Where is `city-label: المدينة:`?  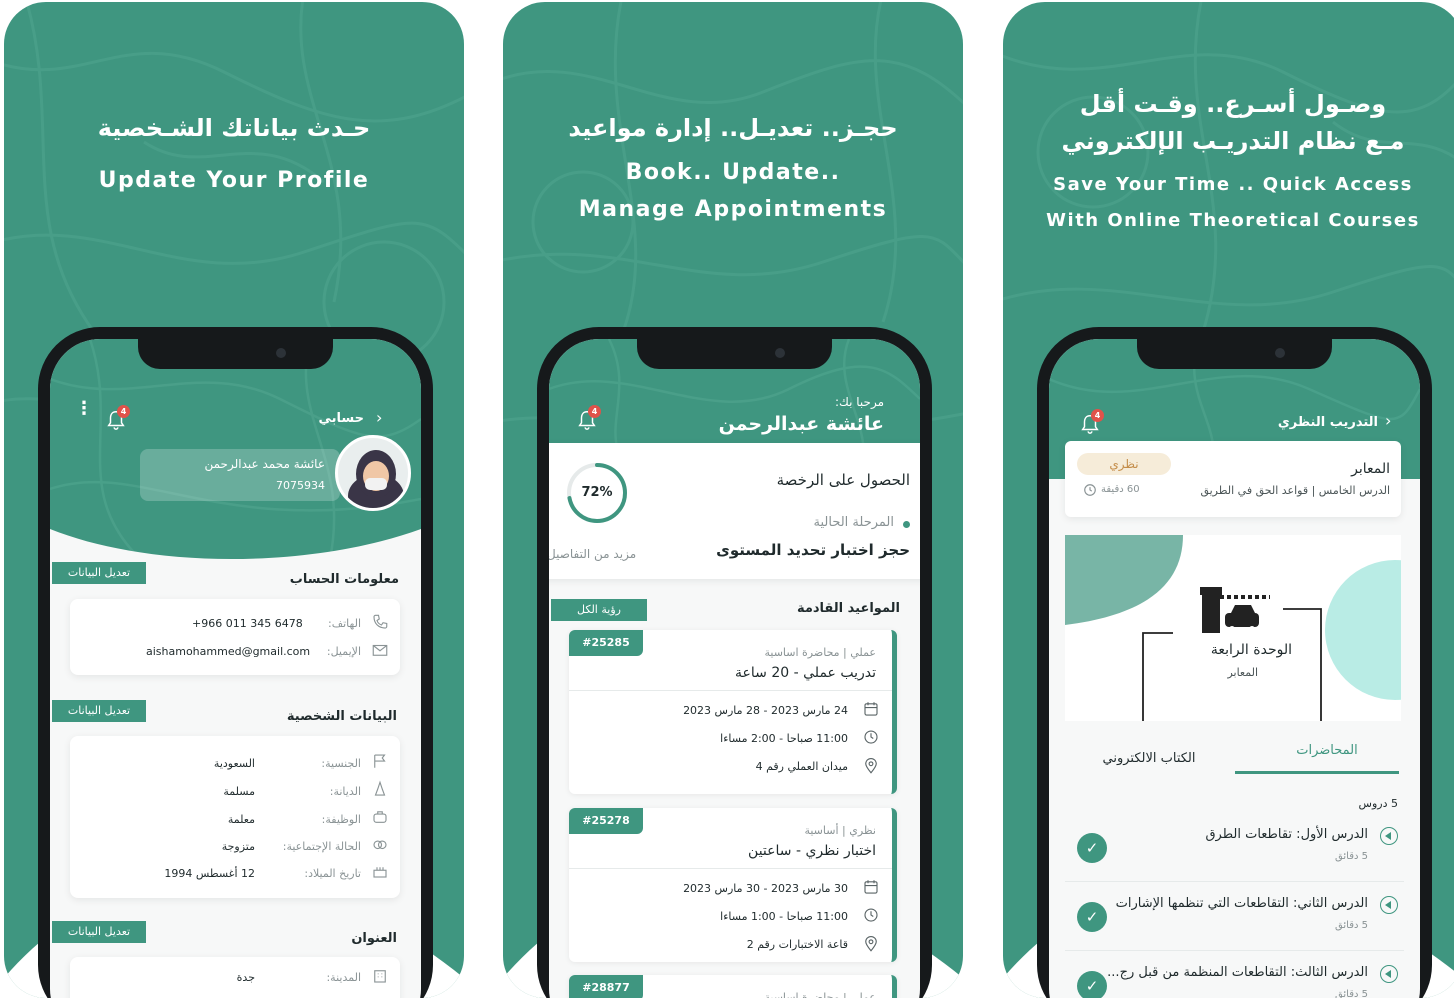
city-label: المدينة: is located at coordinates (343, 977).